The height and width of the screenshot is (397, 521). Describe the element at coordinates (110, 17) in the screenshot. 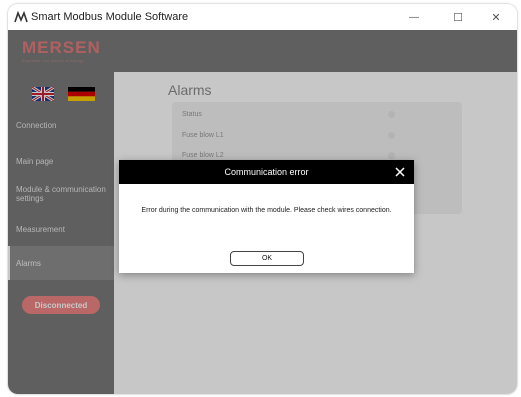

I see `window-title: Smart Modbus Module Software` at that location.